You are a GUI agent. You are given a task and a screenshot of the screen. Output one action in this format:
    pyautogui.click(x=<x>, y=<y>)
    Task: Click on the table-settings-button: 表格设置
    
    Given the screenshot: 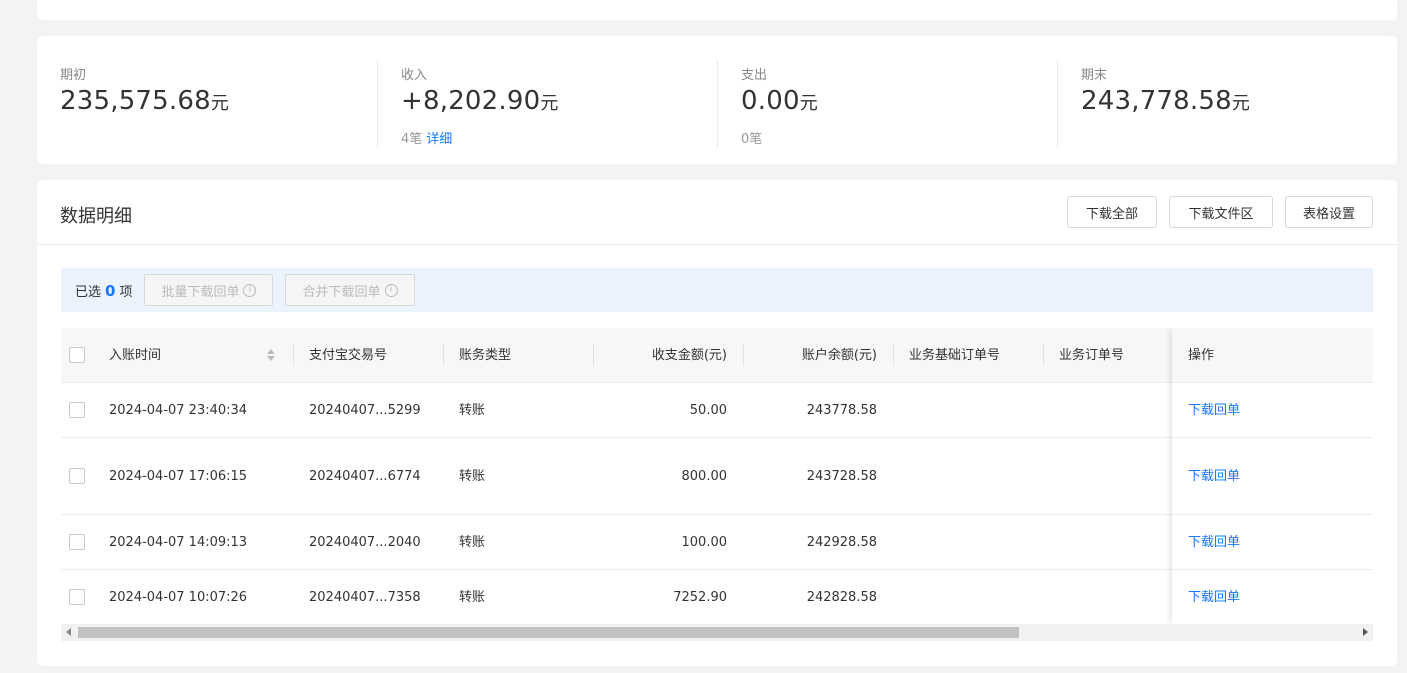 What is the action you would take?
    pyautogui.click(x=1329, y=212)
    